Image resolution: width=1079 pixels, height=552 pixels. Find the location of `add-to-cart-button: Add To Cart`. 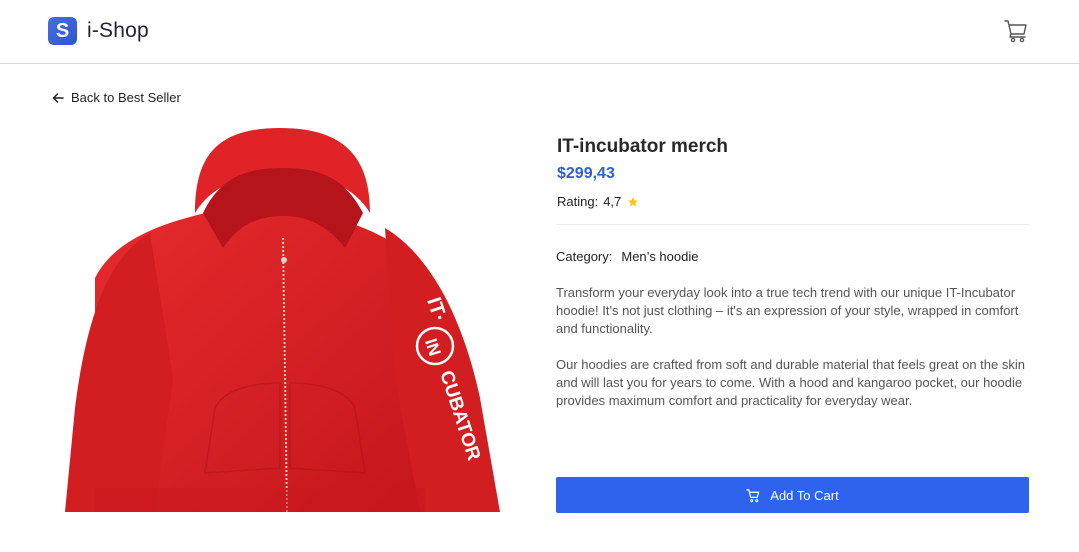

add-to-cart-button: Add To Cart is located at coordinates (792, 495).